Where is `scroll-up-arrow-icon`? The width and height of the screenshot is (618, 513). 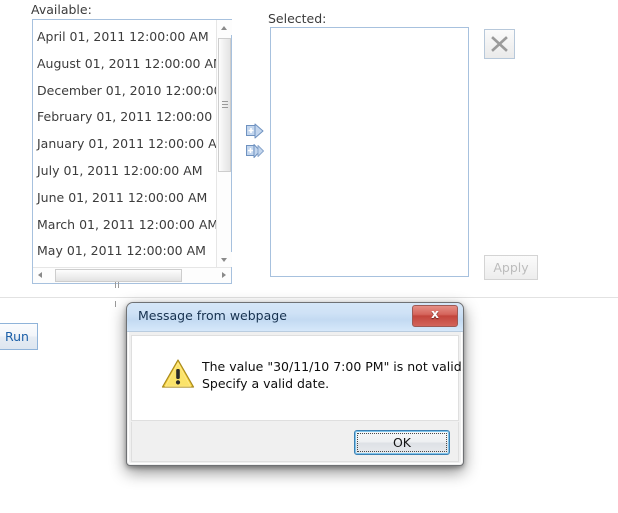 scroll-up-arrow-icon is located at coordinates (224, 27).